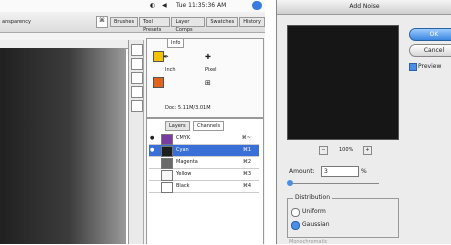 This screenshot has width=451, height=245. What do you see at coordinates (246, 162) in the screenshot?
I see `channel-shortcut: ⌘2` at bounding box center [246, 162].